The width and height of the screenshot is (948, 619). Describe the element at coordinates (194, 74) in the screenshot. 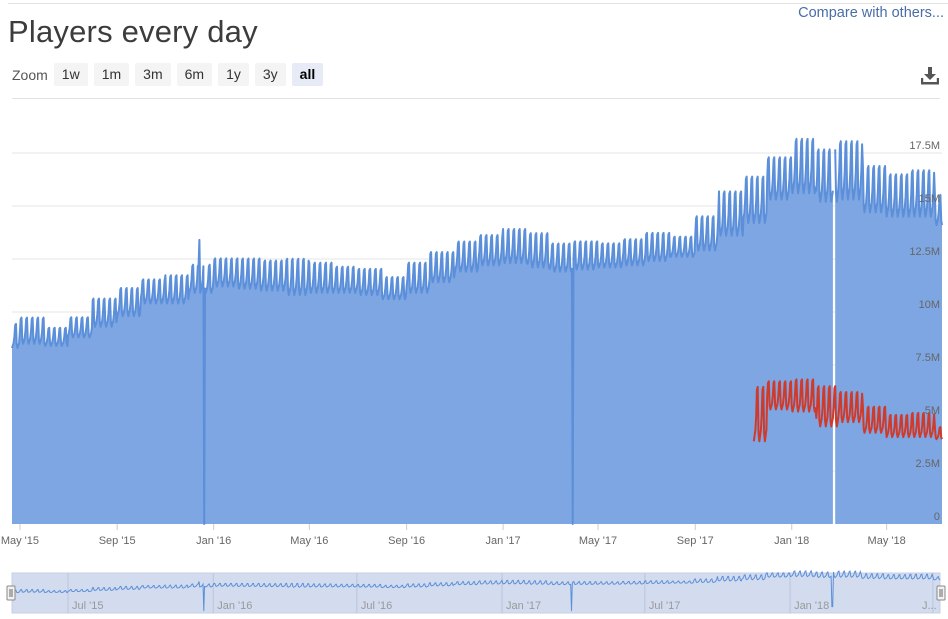

I see `zoom-6m-button: 6m` at that location.